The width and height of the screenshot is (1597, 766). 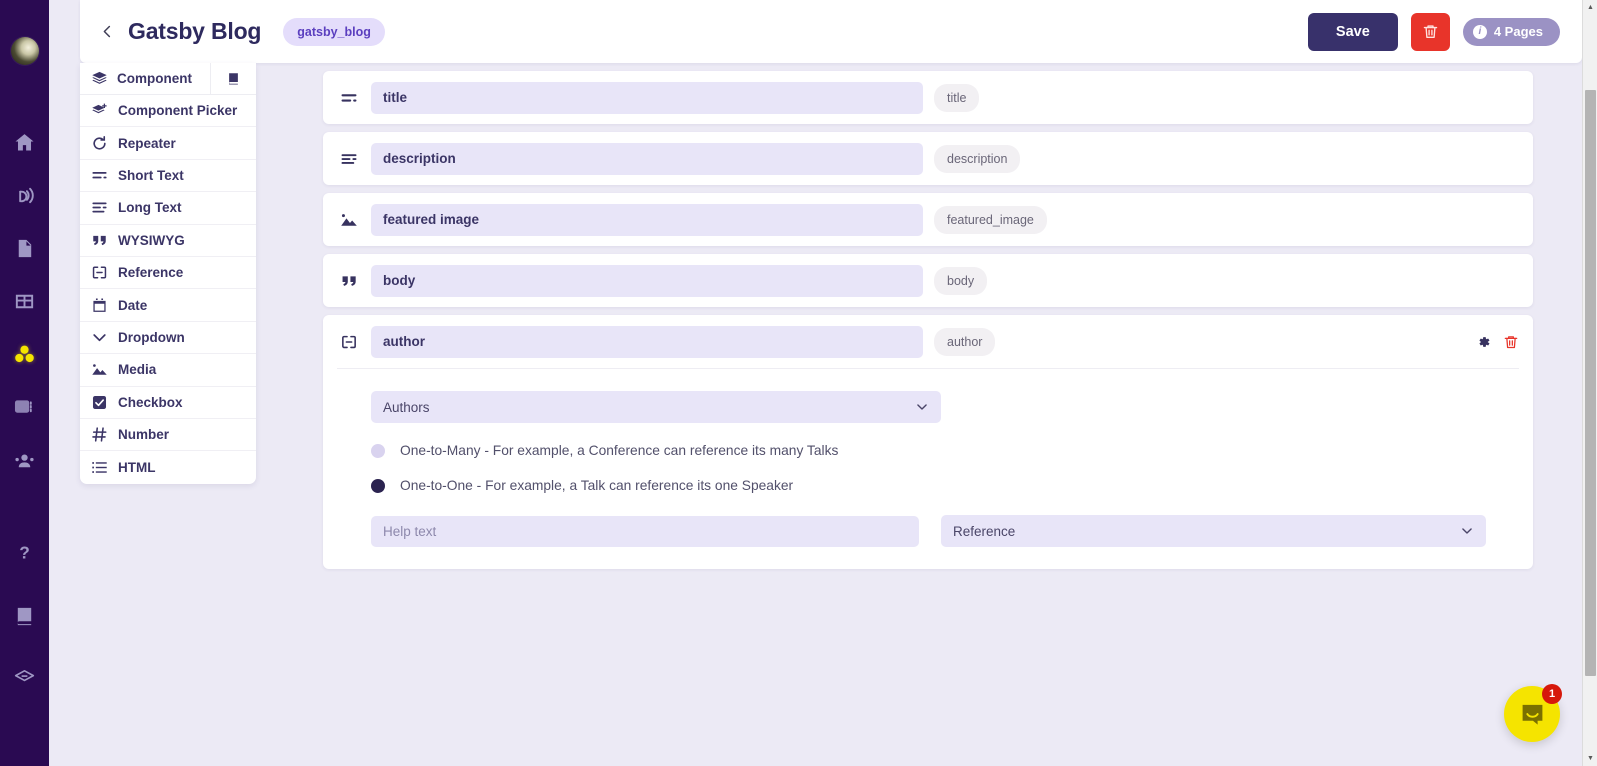 I want to click on chevron-left-icon, so click(x=106, y=31).